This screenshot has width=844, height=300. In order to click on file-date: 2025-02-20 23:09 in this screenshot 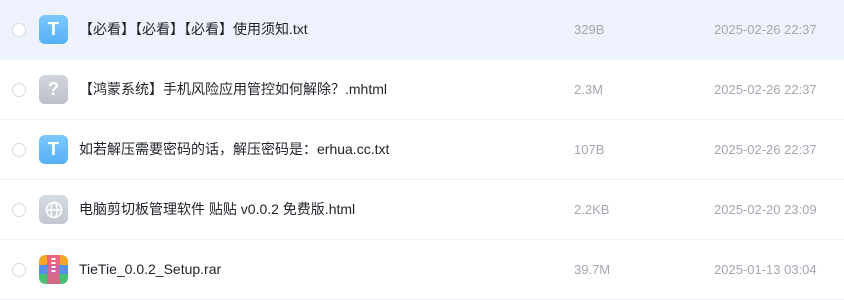, I will do `click(765, 209)`.